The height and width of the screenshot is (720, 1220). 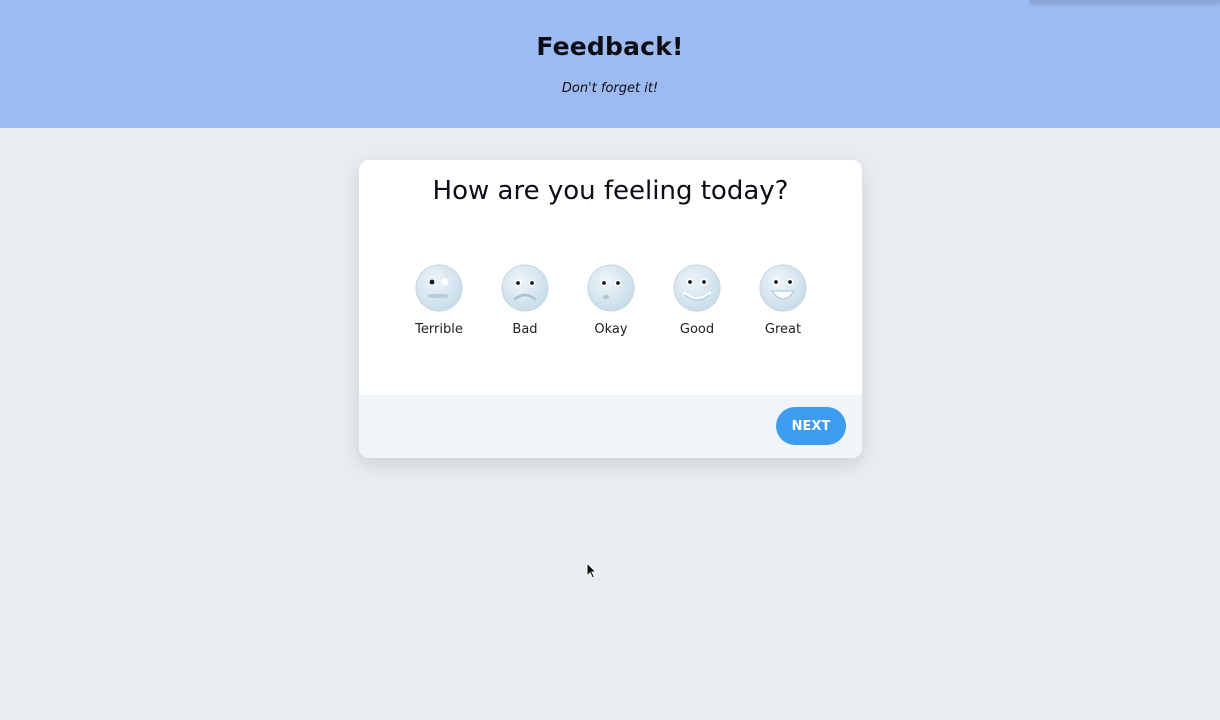 What do you see at coordinates (610, 426) in the screenshot?
I see `card-footer: NEXT` at bounding box center [610, 426].